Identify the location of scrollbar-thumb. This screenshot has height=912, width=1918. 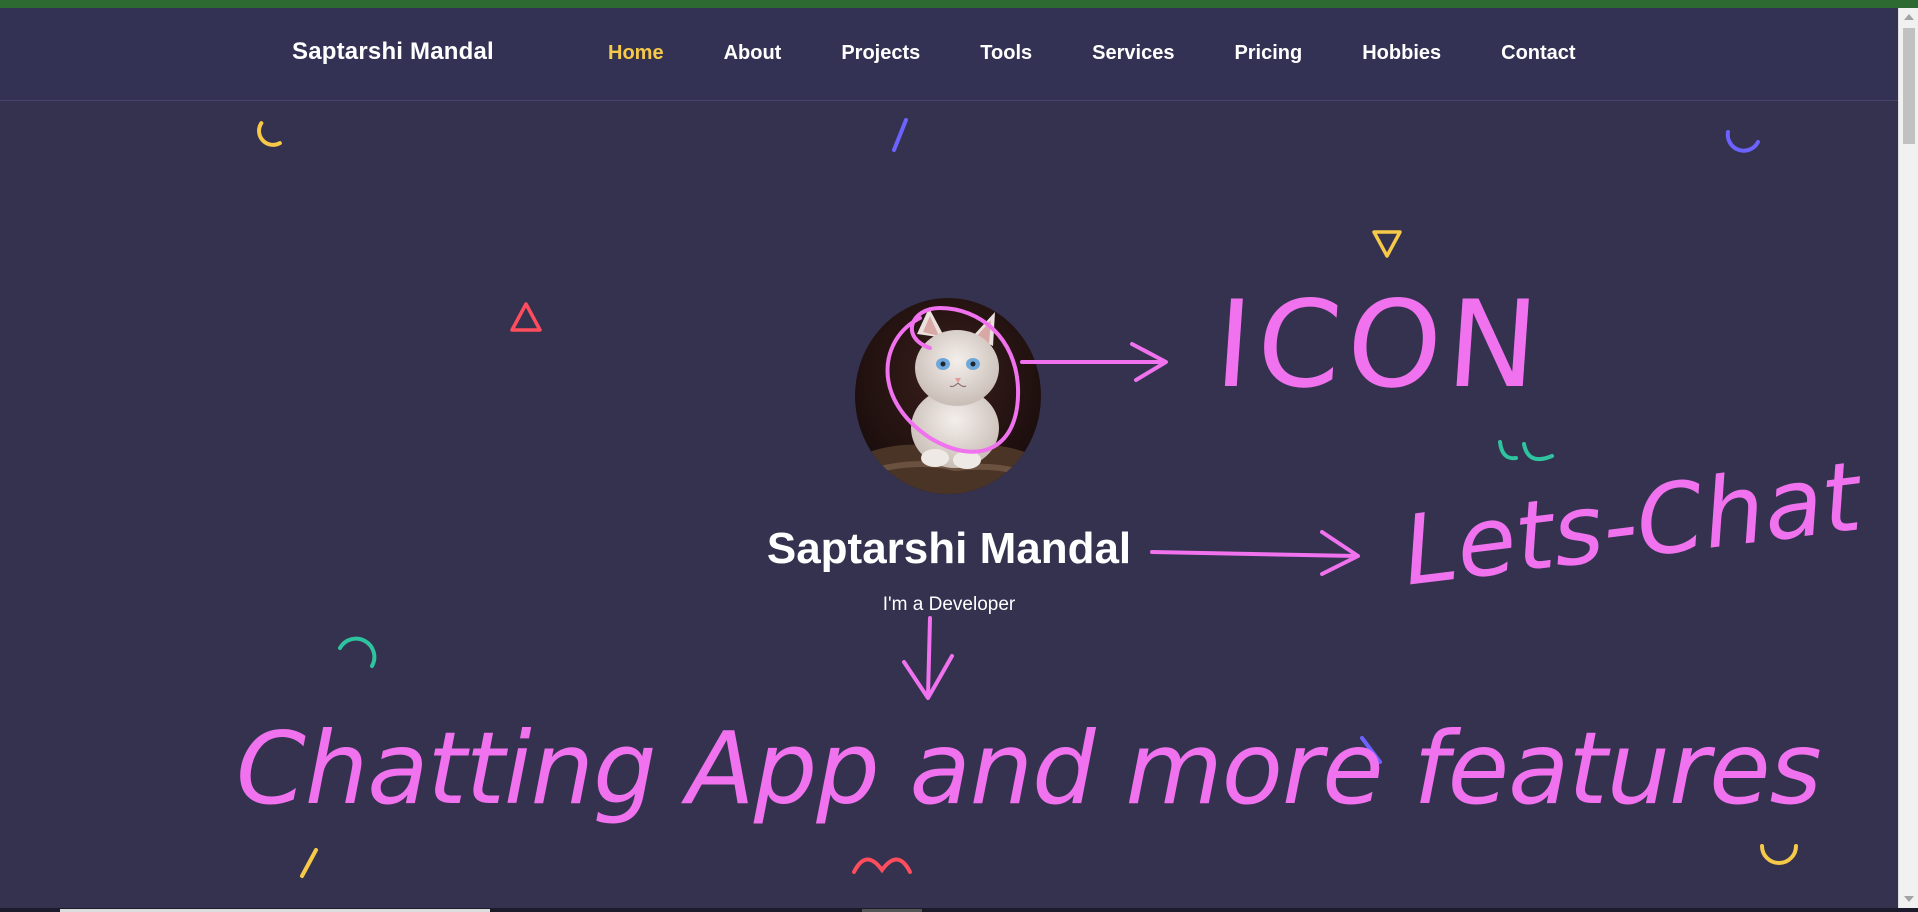
(1909, 86).